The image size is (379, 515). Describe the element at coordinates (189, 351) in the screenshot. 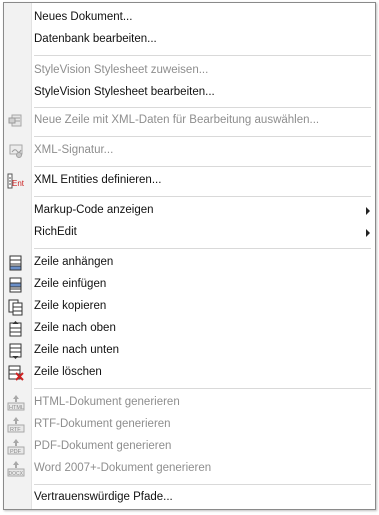

I see `menu-item-move-row-down: Zeile nach unten` at that location.